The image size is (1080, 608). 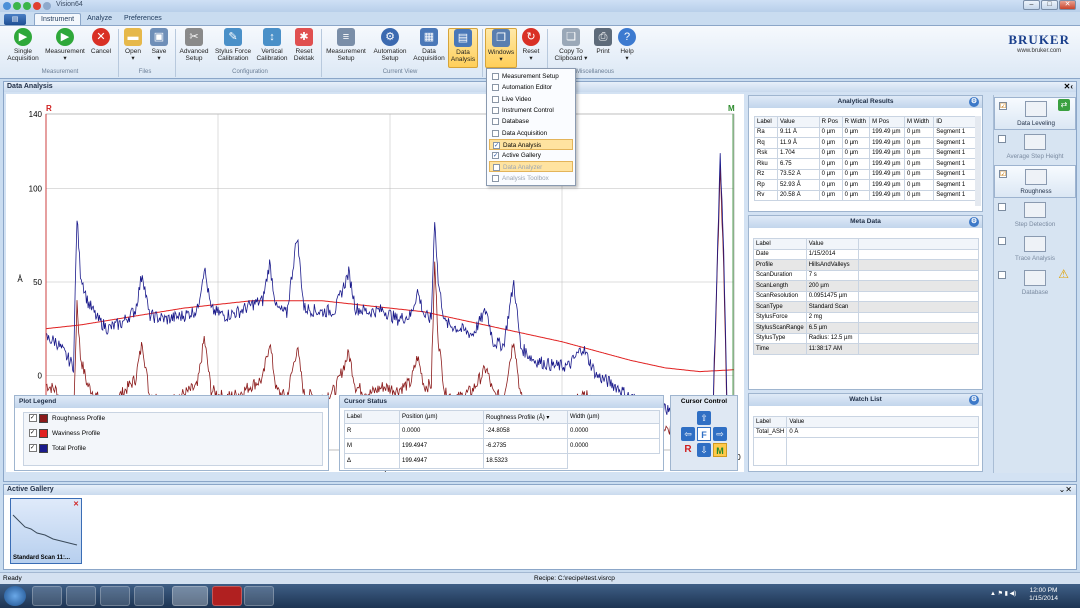 What do you see at coordinates (1035, 210) in the screenshot?
I see `analysis-tool-icon` at bounding box center [1035, 210].